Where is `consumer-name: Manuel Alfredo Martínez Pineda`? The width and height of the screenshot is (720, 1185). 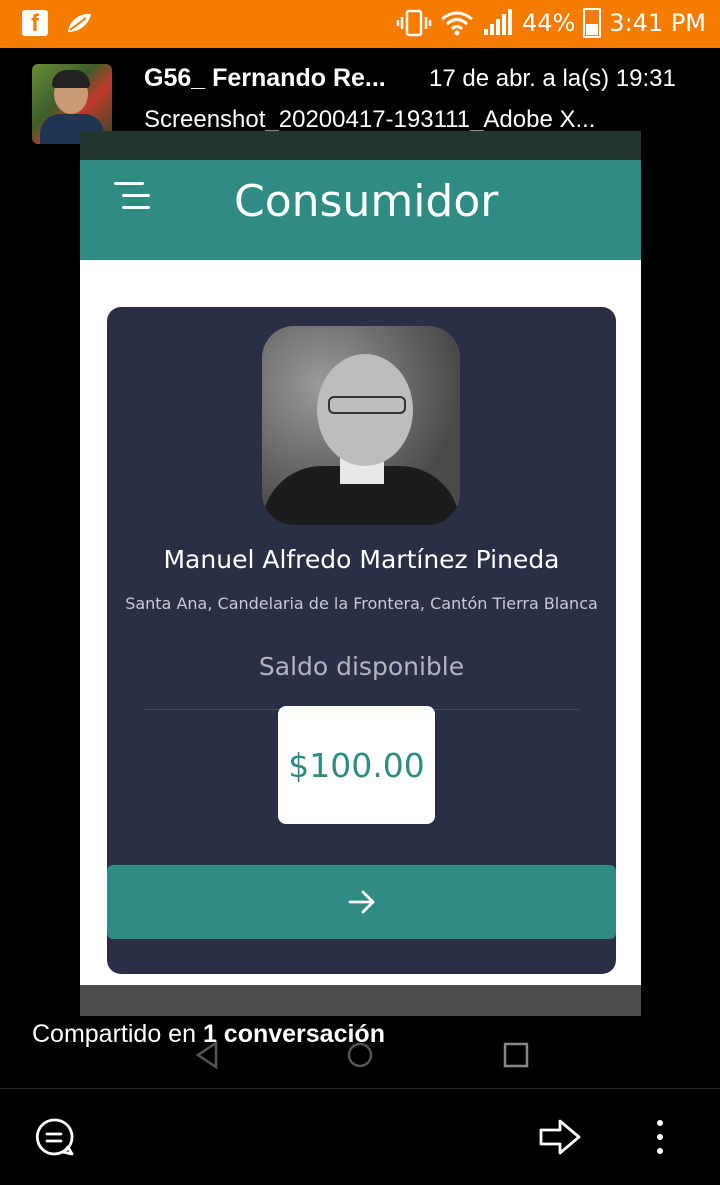 consumer-name: Manuel Alfredo Martínez Pineda is located at coordinates (361, 559).